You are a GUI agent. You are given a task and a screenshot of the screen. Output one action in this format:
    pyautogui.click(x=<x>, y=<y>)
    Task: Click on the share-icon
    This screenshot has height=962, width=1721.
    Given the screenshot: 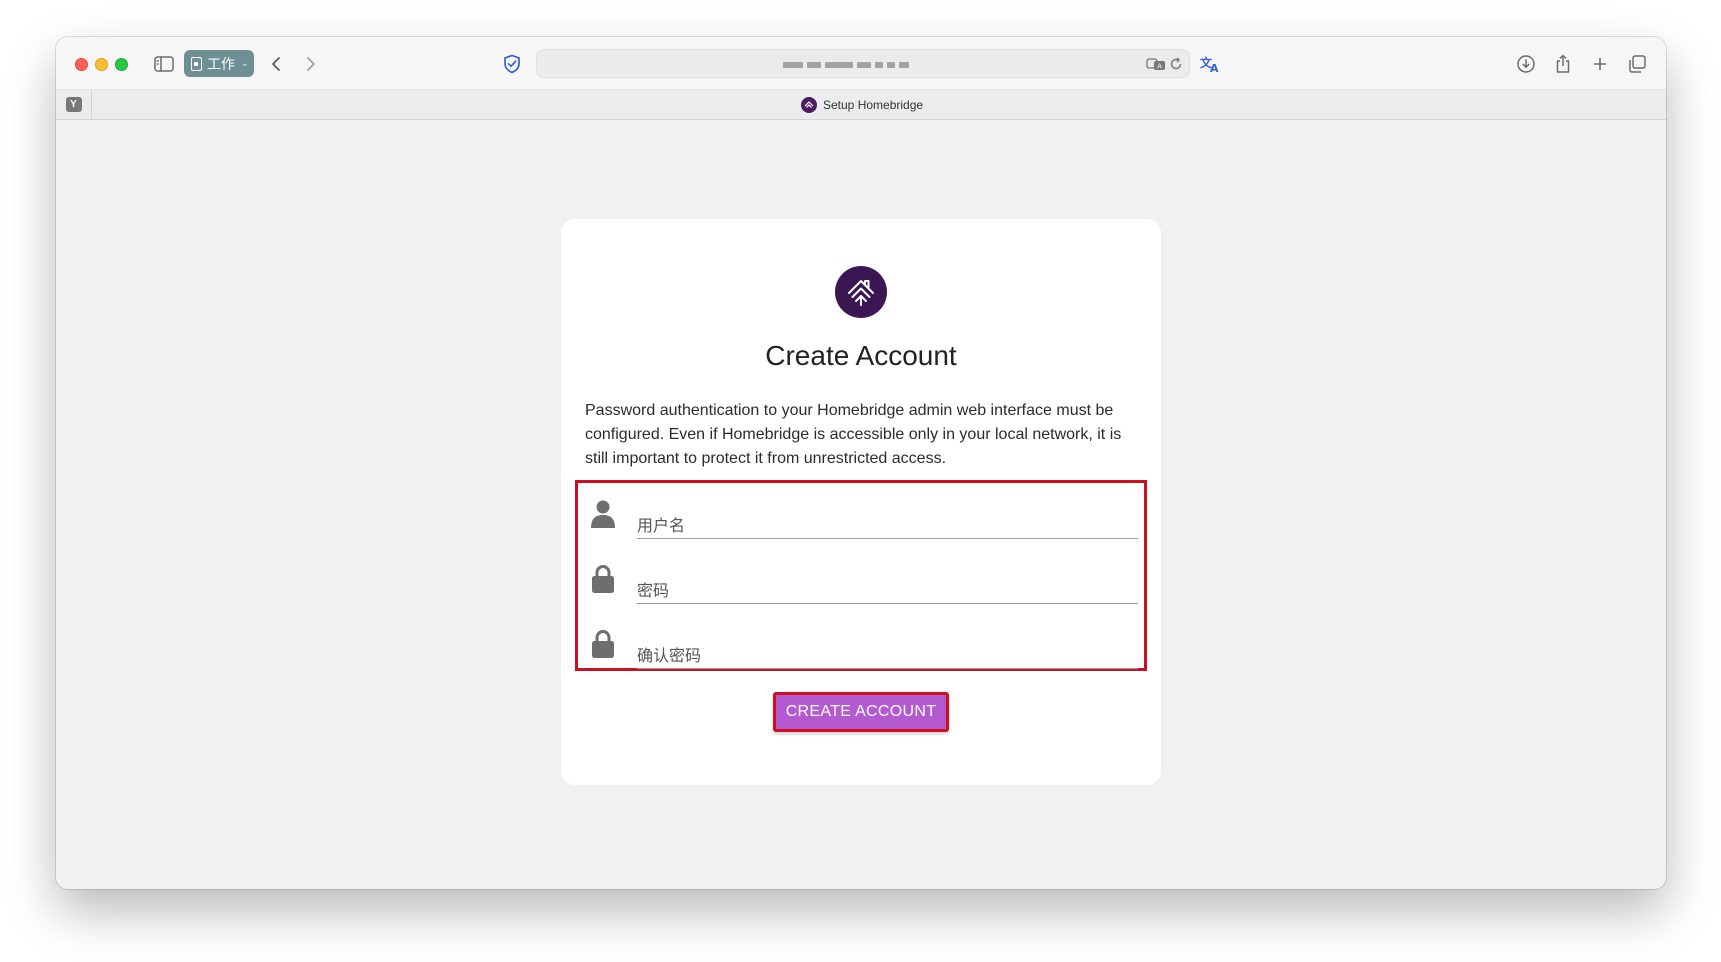 What is the action you would take?
    pyautogui.click(x=1563, y=64)
    